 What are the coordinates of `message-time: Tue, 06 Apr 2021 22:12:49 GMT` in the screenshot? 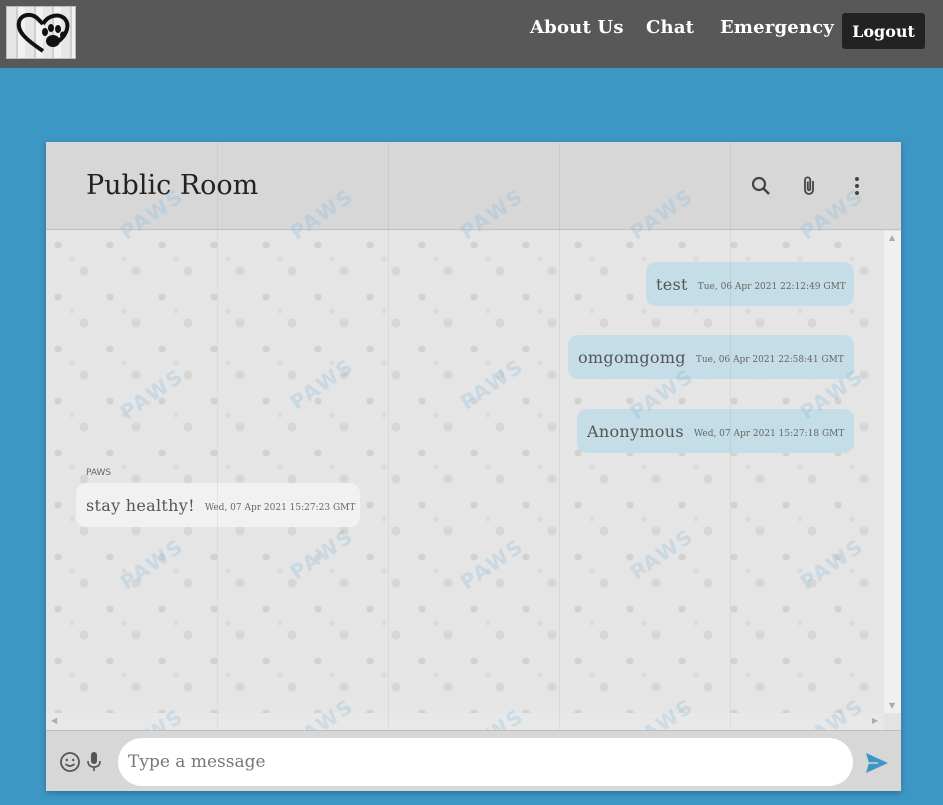 It's located at (771, 286).